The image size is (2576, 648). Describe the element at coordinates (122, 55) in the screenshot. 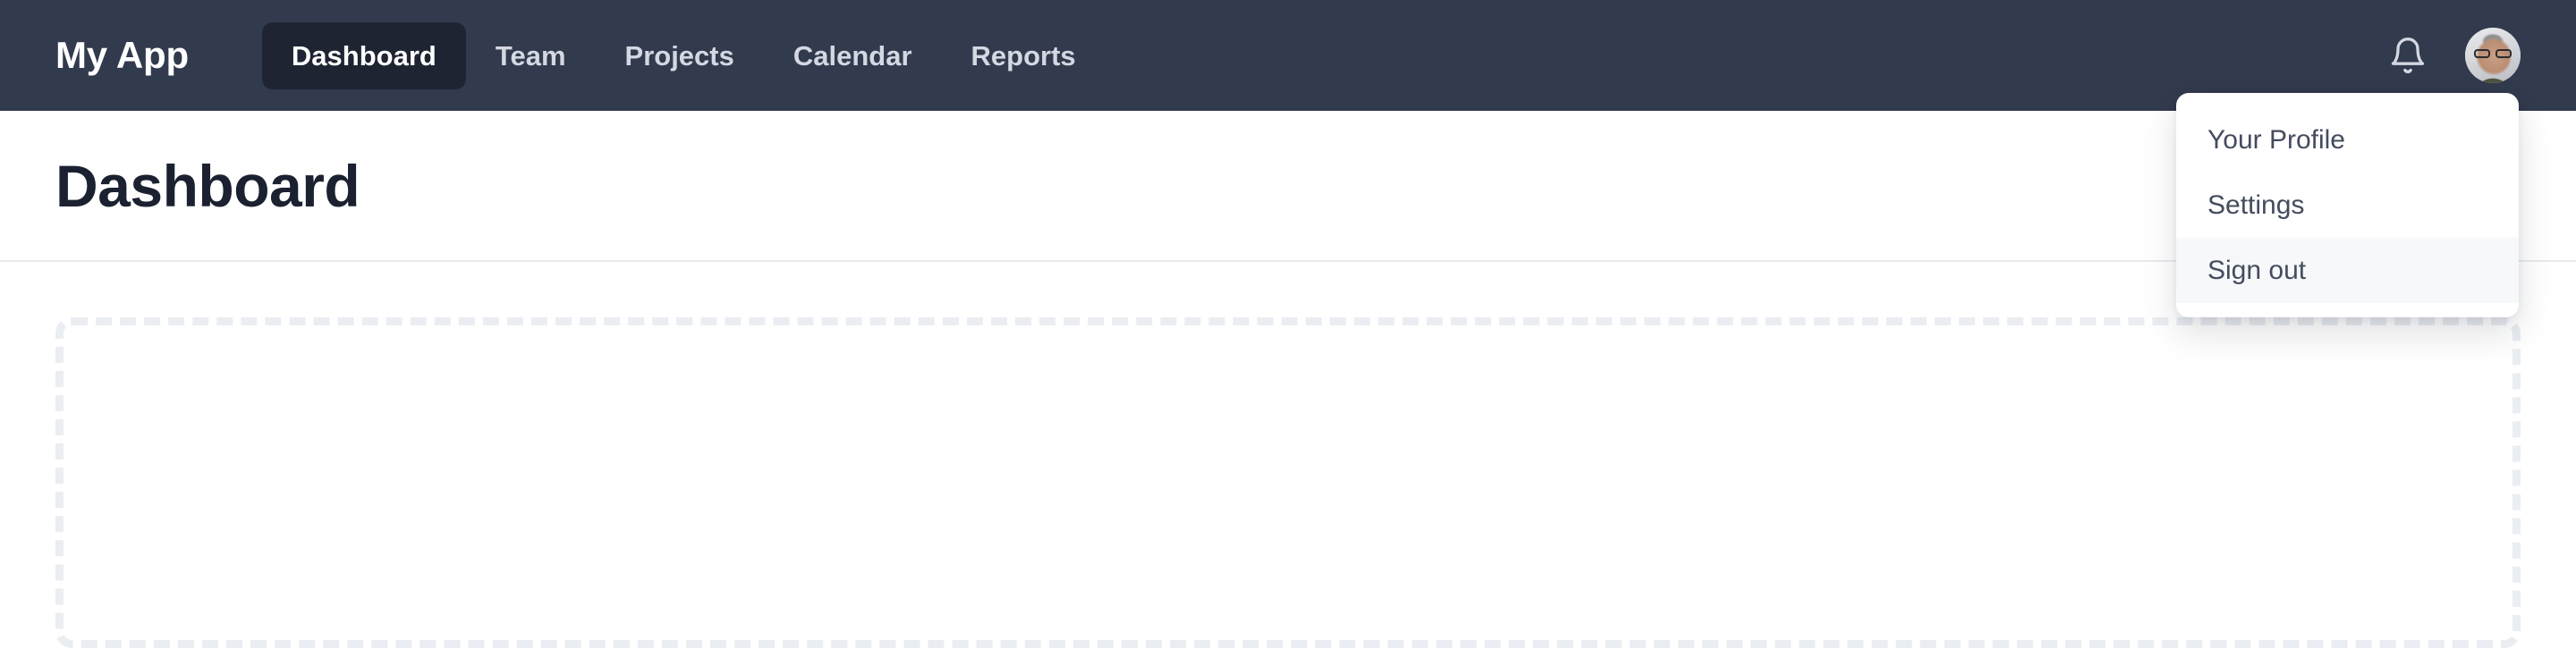

I see `app-brand-logo: My App` at that location.